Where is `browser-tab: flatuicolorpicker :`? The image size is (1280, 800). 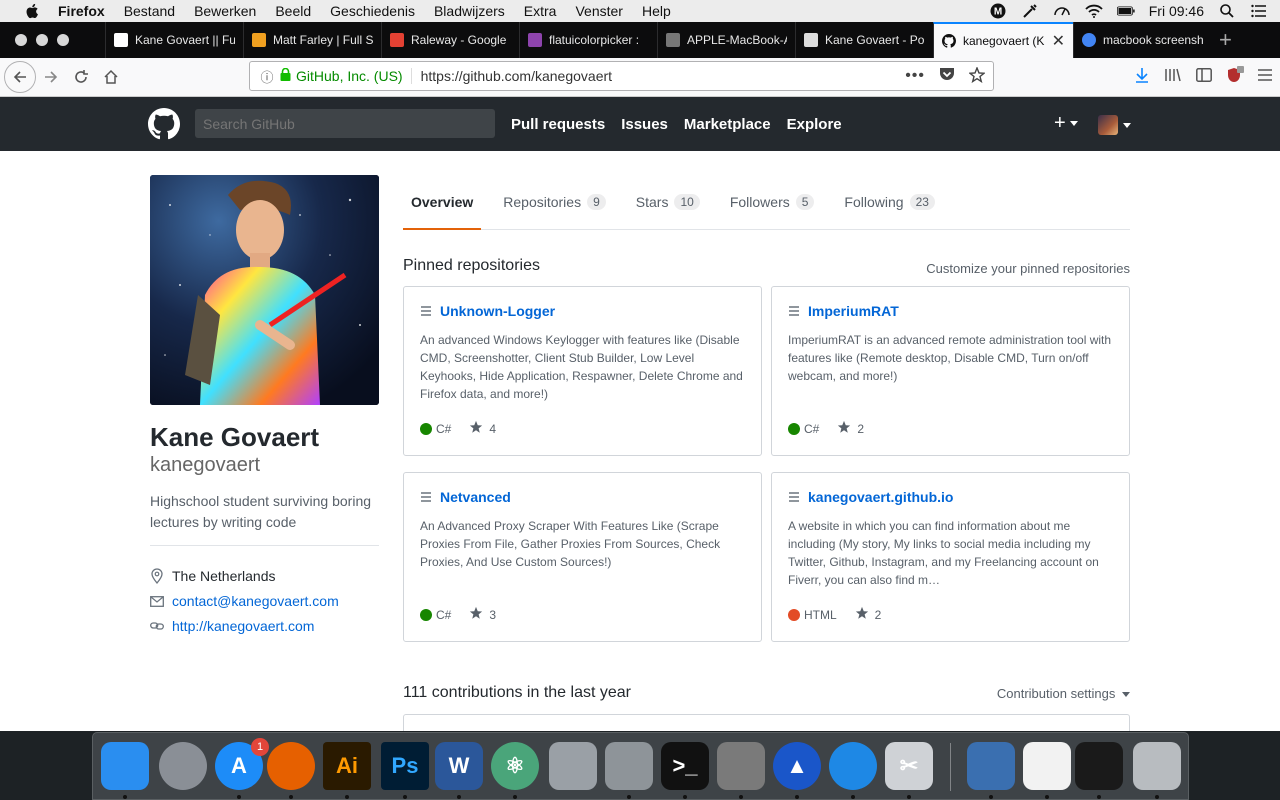 browser-tab: flatuicolorpicker : is located at coordinates (588, 40).